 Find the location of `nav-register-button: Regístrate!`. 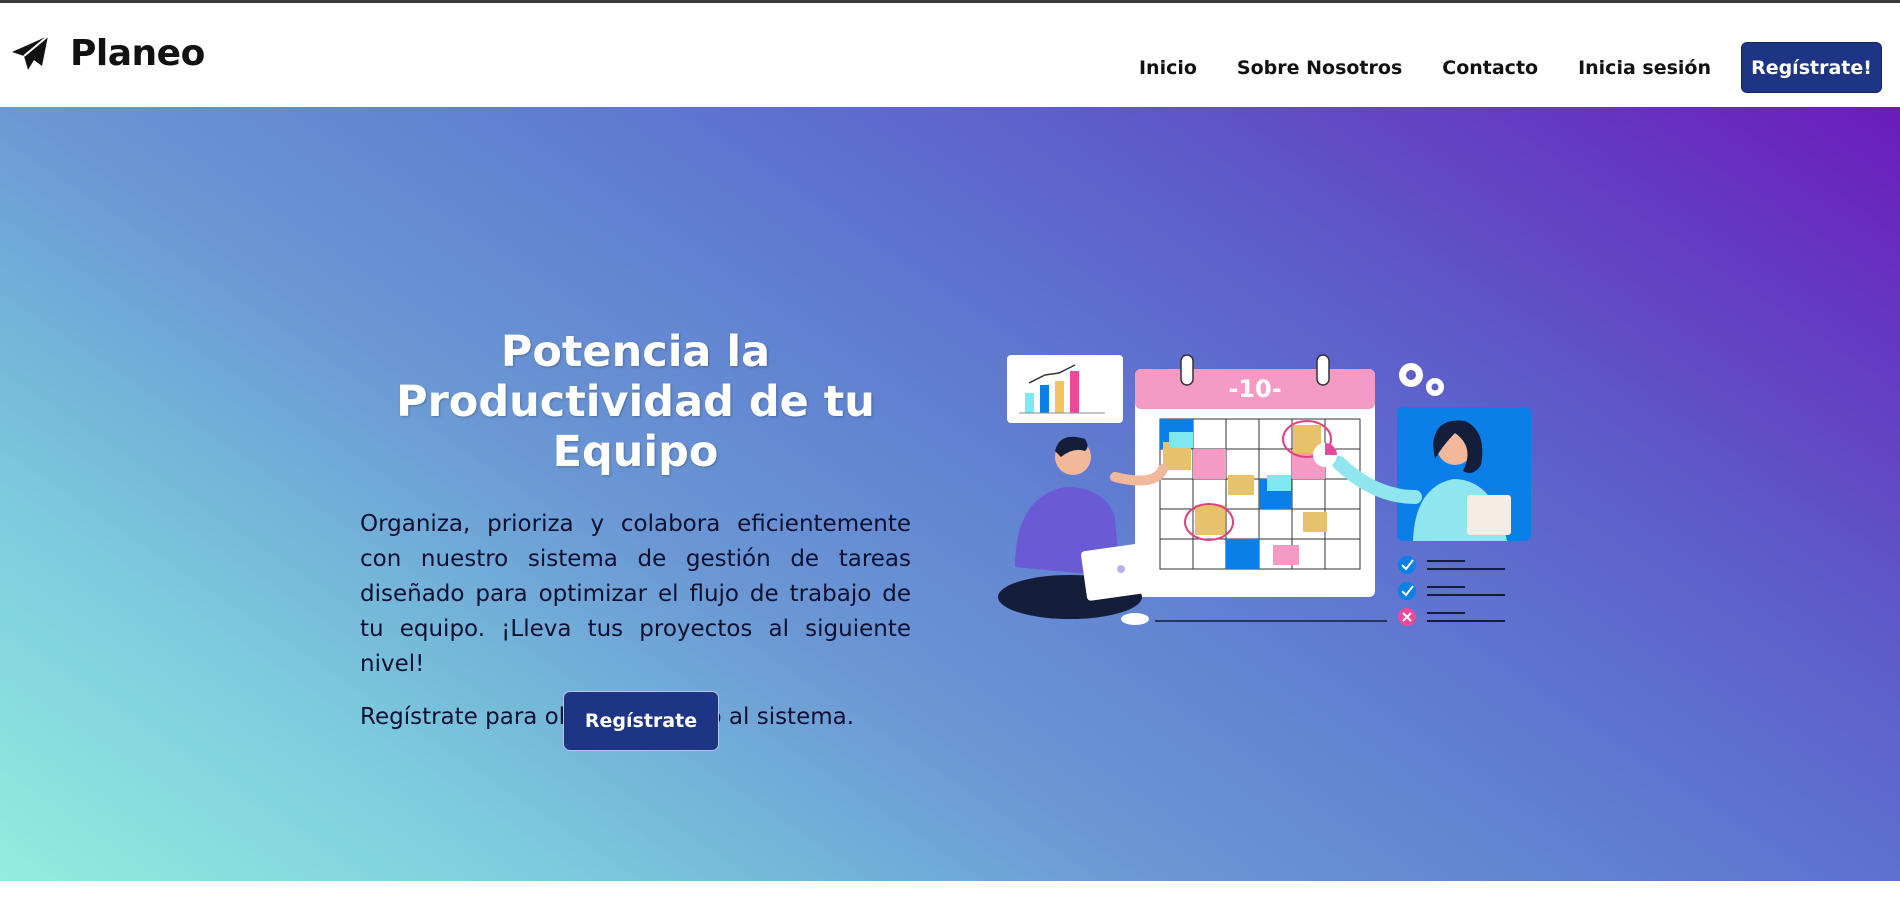

nav-register-button: Regístrate! is located at coordinates (1811, 67).